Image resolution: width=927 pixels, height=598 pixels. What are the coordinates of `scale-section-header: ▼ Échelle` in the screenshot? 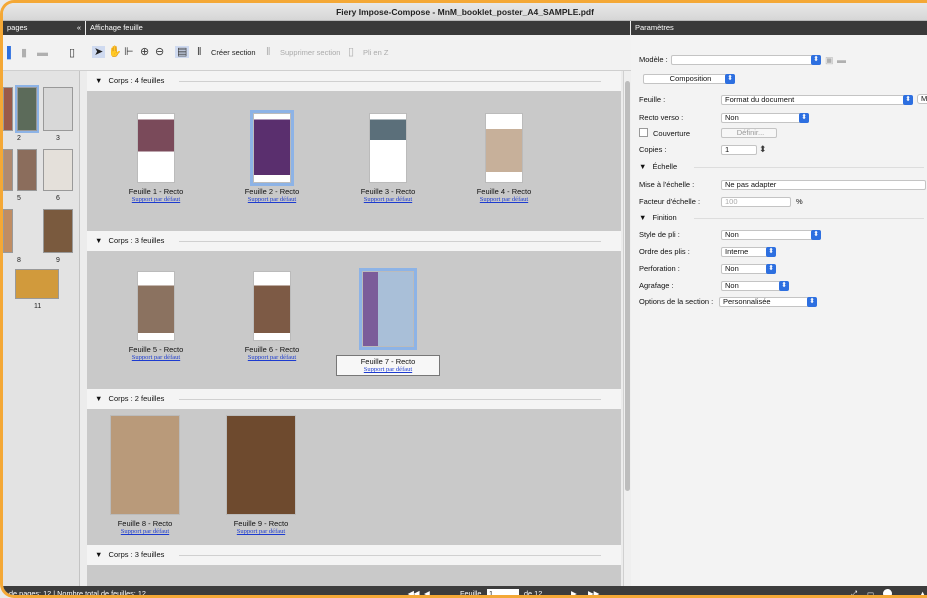 It's located at (781, 166).